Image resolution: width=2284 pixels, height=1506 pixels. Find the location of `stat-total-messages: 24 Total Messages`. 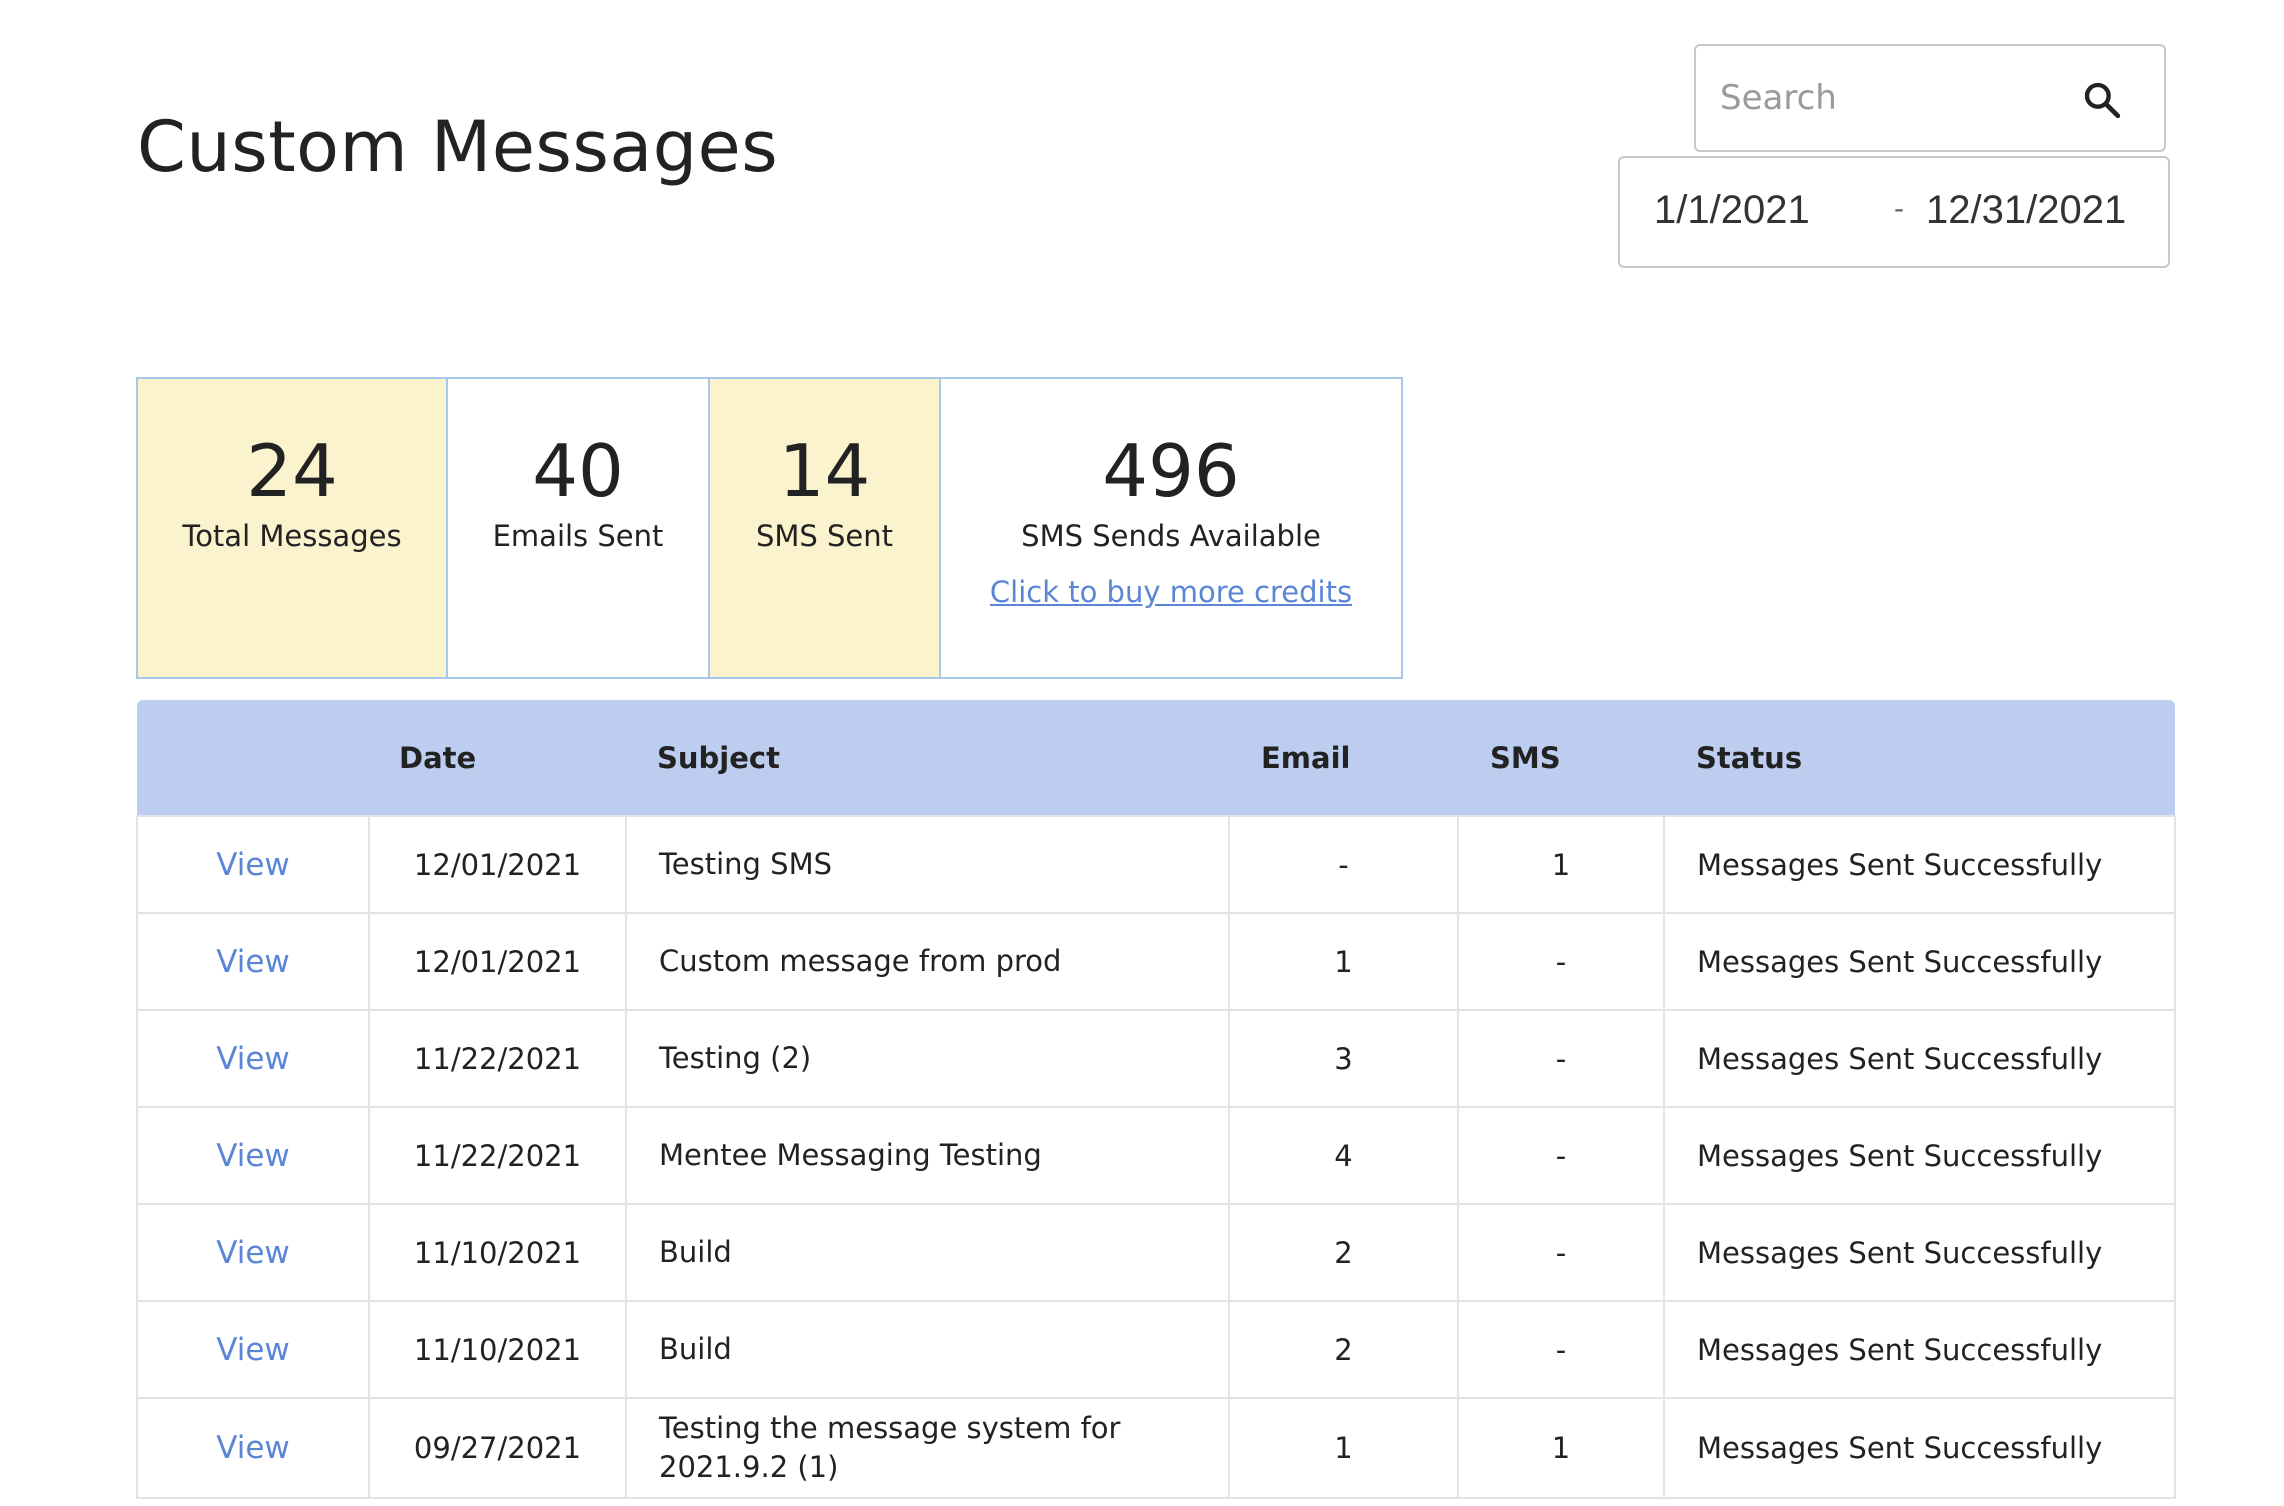

stat-total-messages: 24 Total Messages is located at coordinates (293, 528).